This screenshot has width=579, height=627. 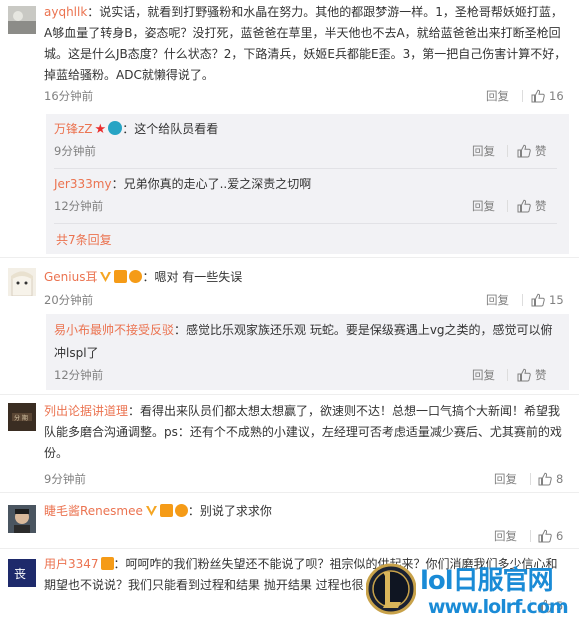 I want to click on comment-text: 睫毛酱Renesmee ：别说了求求你, so click(x=158, y=510).